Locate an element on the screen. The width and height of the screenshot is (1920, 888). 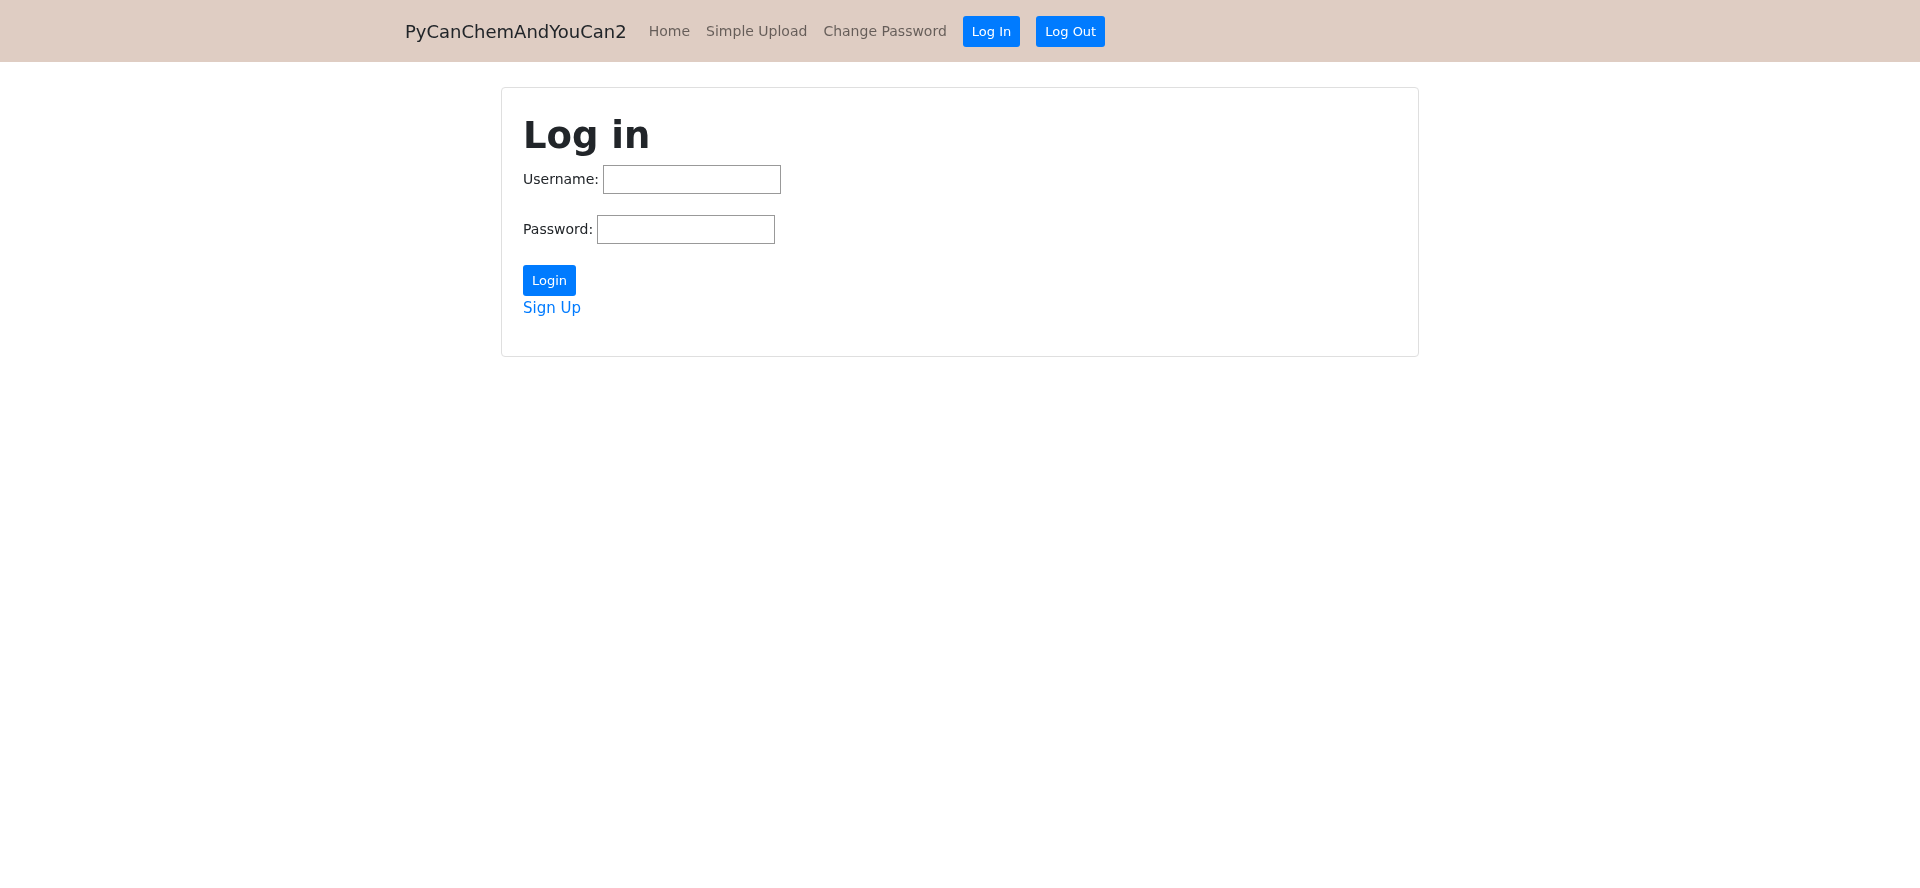
brand-link: PyCanChemAndYouCan2 is located at coordinates (516, 31).